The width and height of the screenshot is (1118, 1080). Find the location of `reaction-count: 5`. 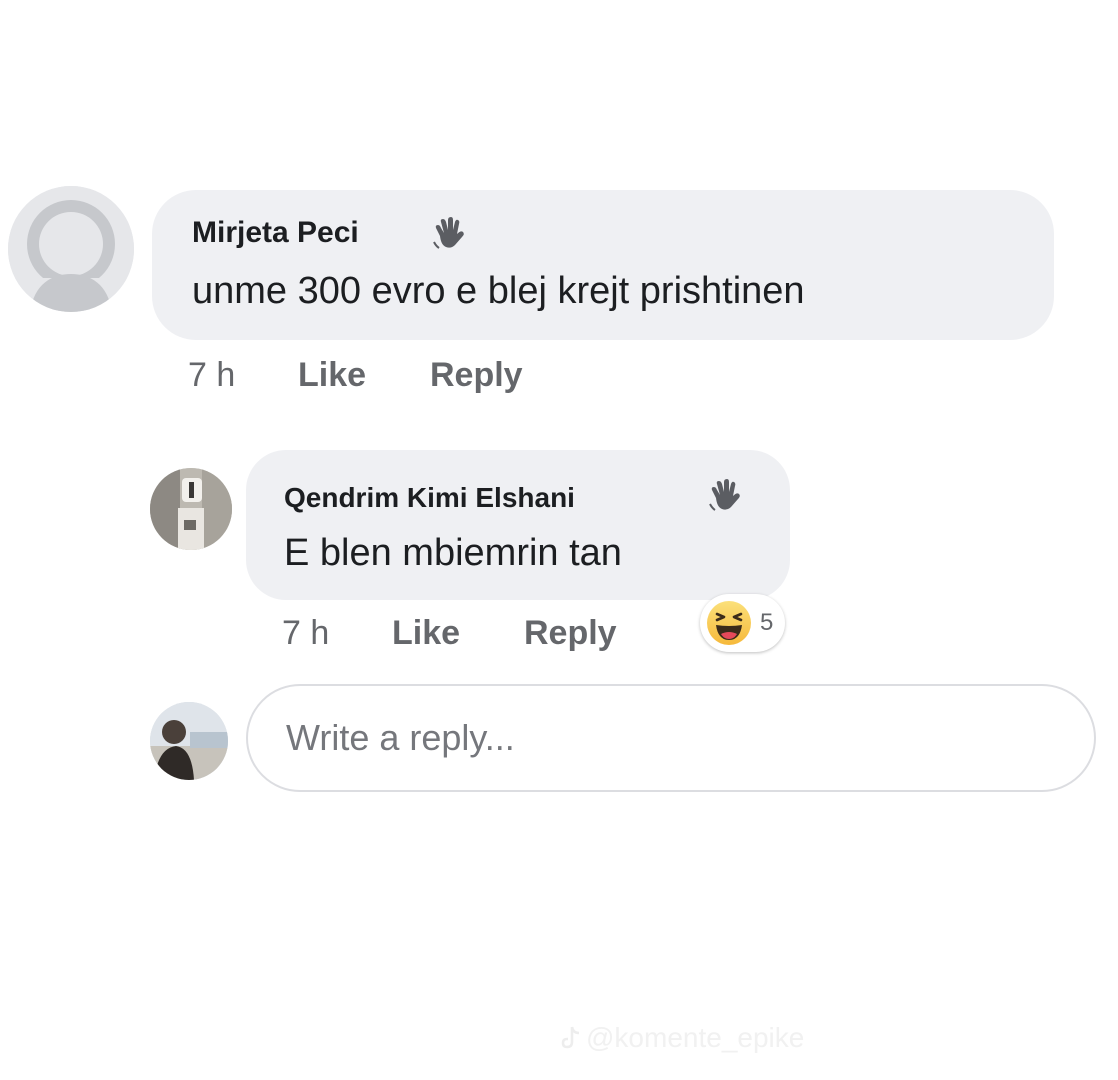

reaction-count: 5 is located at coordinates (767, 622).